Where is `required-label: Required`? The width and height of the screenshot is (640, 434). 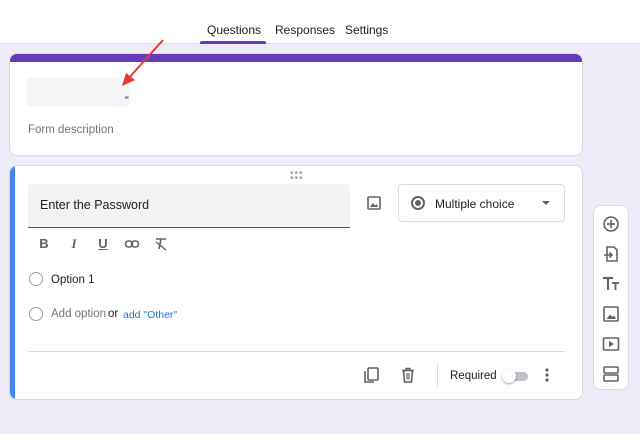
required-label: Required is located at coordinates (473, 376).